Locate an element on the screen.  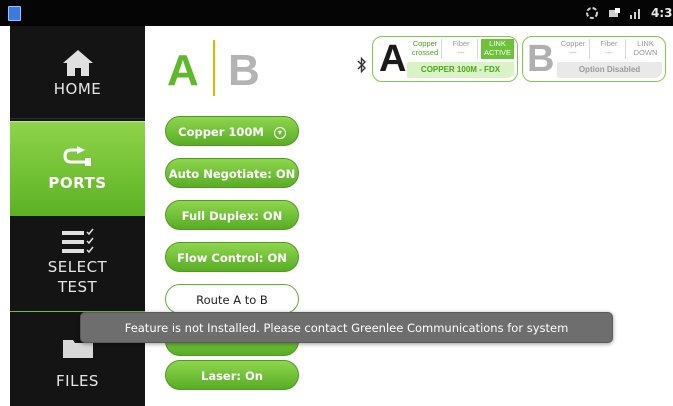
app-notification-icon is located at coordinates (14, 13).